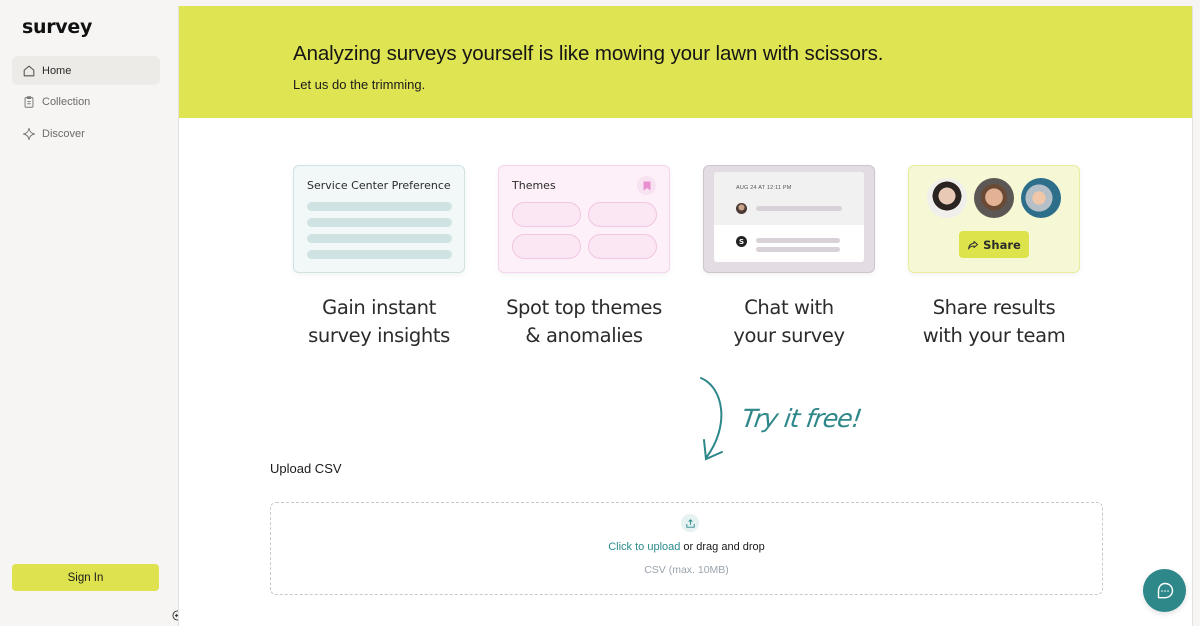 This screenshot has width=1200, height=626. Describe the element at coordinates (379, 307) in the screenshot. I see `feature-title-line: Gain instant` at that location.